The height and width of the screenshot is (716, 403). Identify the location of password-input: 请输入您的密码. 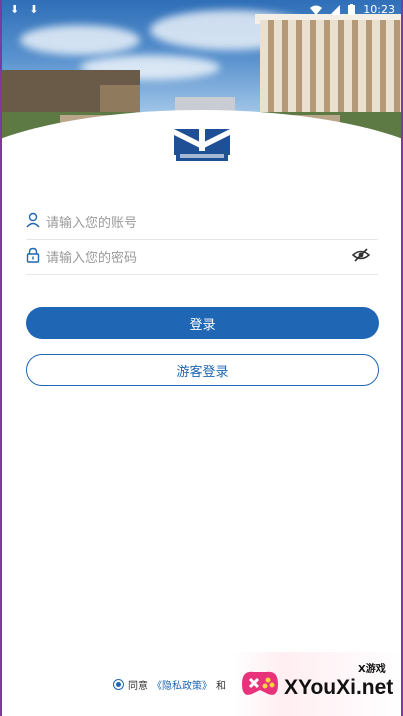
(91, 256).